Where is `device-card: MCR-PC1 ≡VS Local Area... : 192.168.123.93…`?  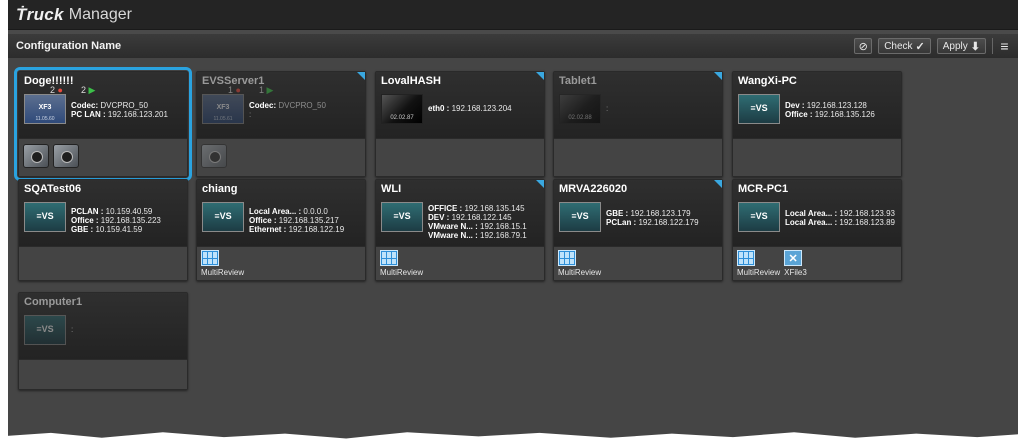
device-card: MCR-PC1 ≡VS Local Area... : 192.168.123.93… is located at coordinates (817, 230).